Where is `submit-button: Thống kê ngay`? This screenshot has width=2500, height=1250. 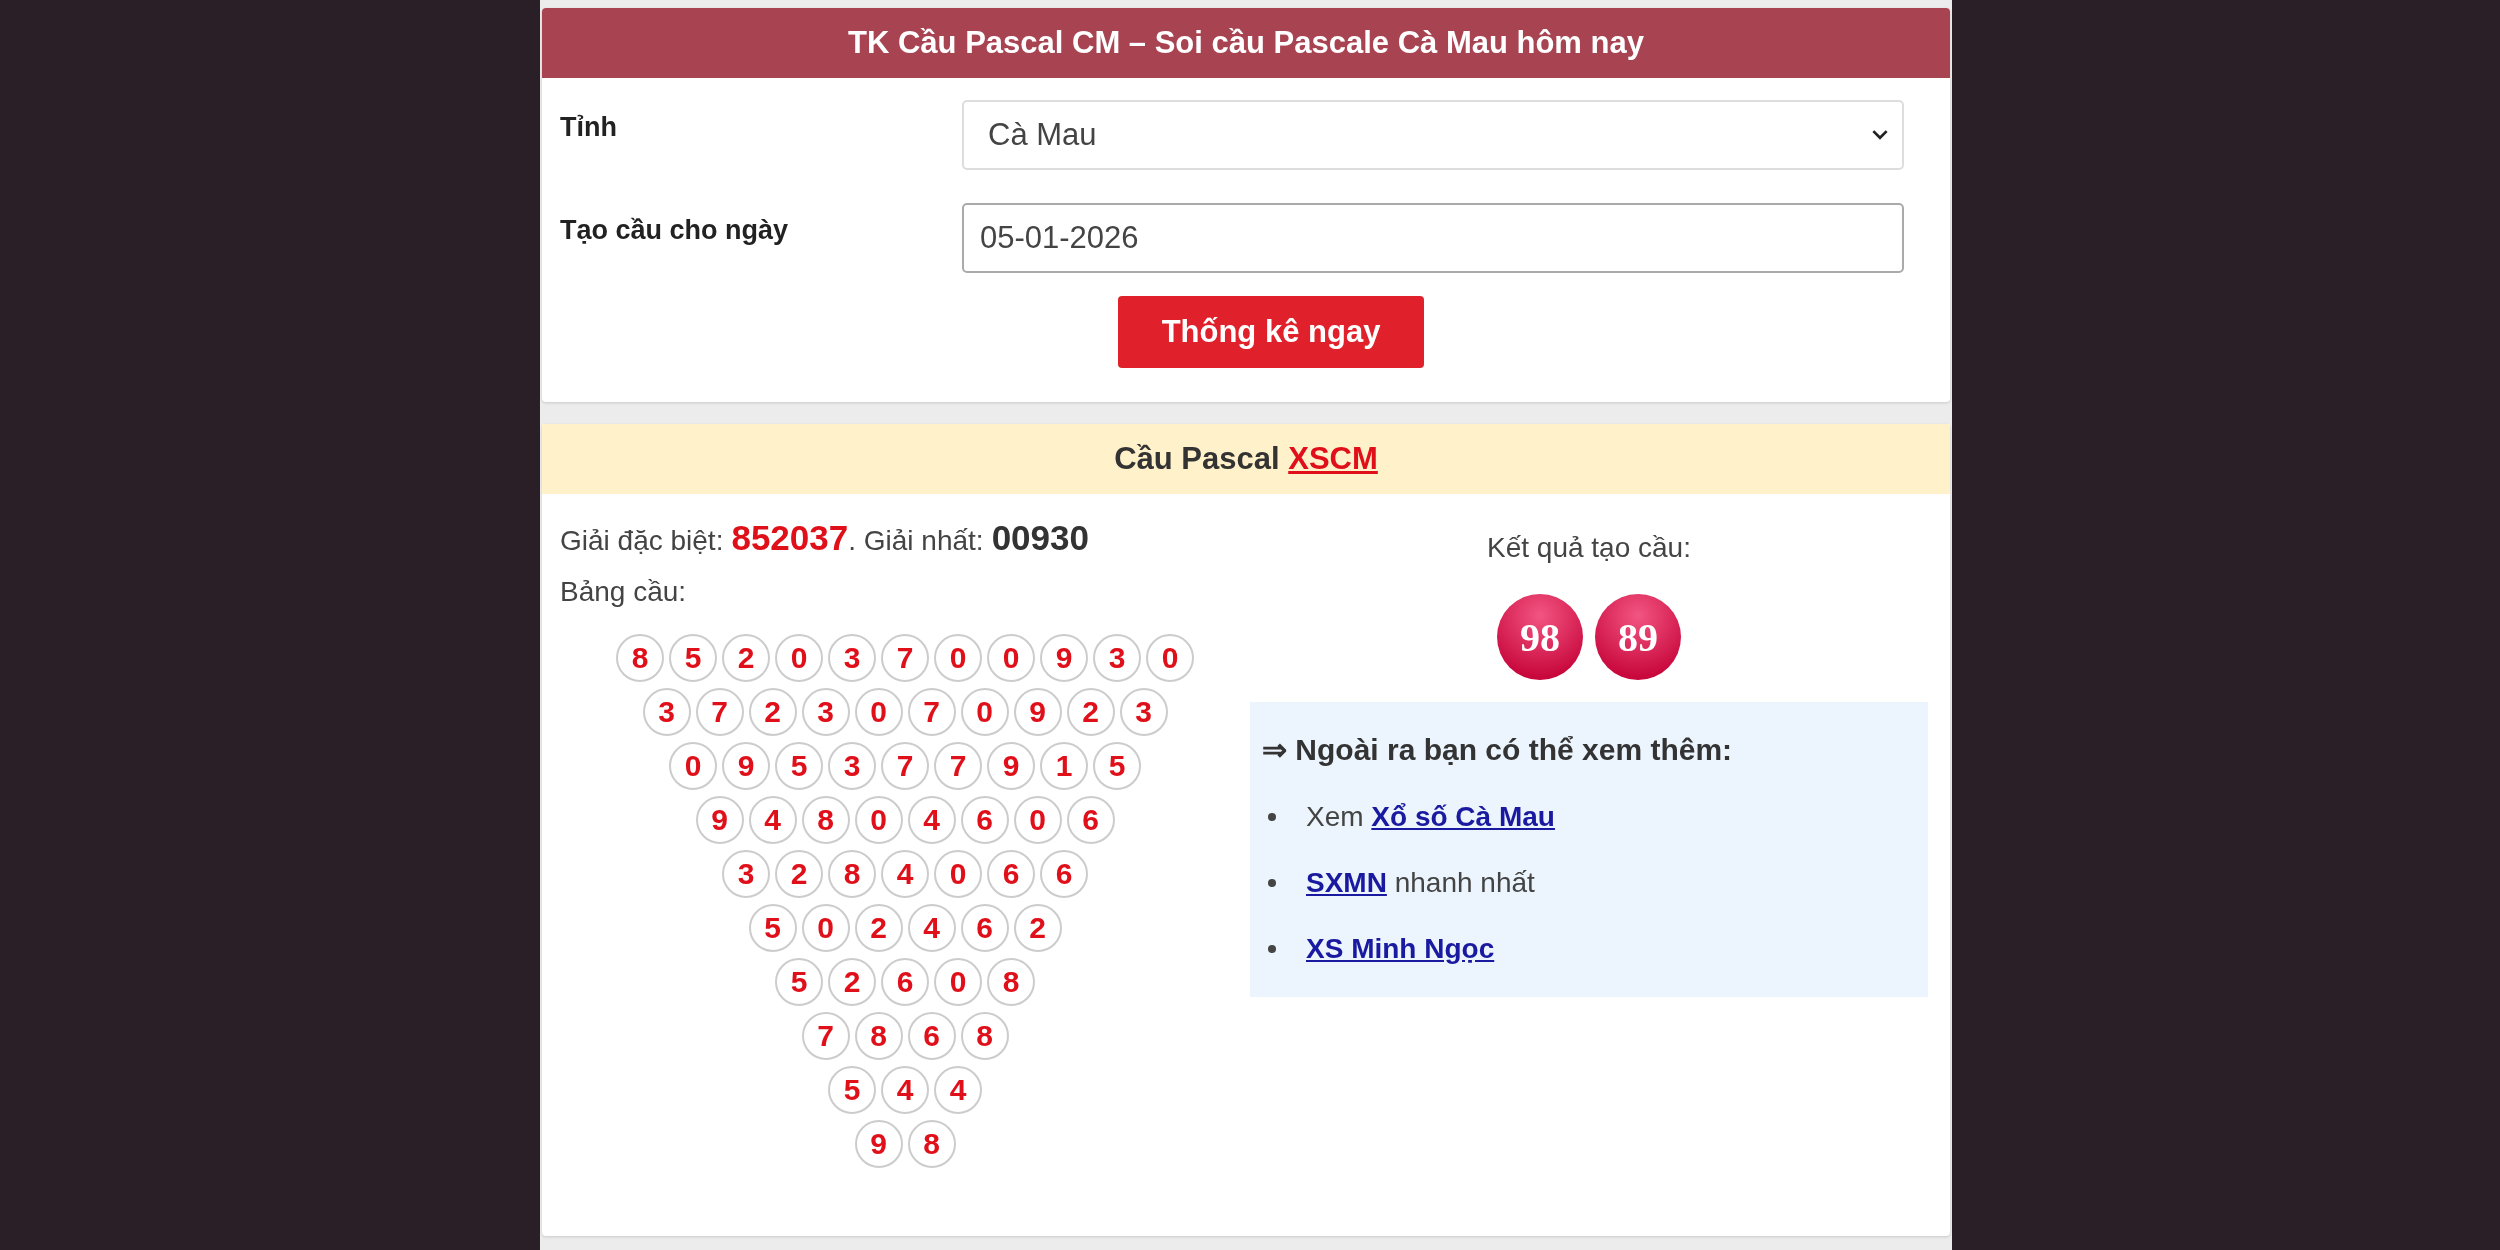
submit-button: Thống kê ngay is located at coordinates (1271, 332).